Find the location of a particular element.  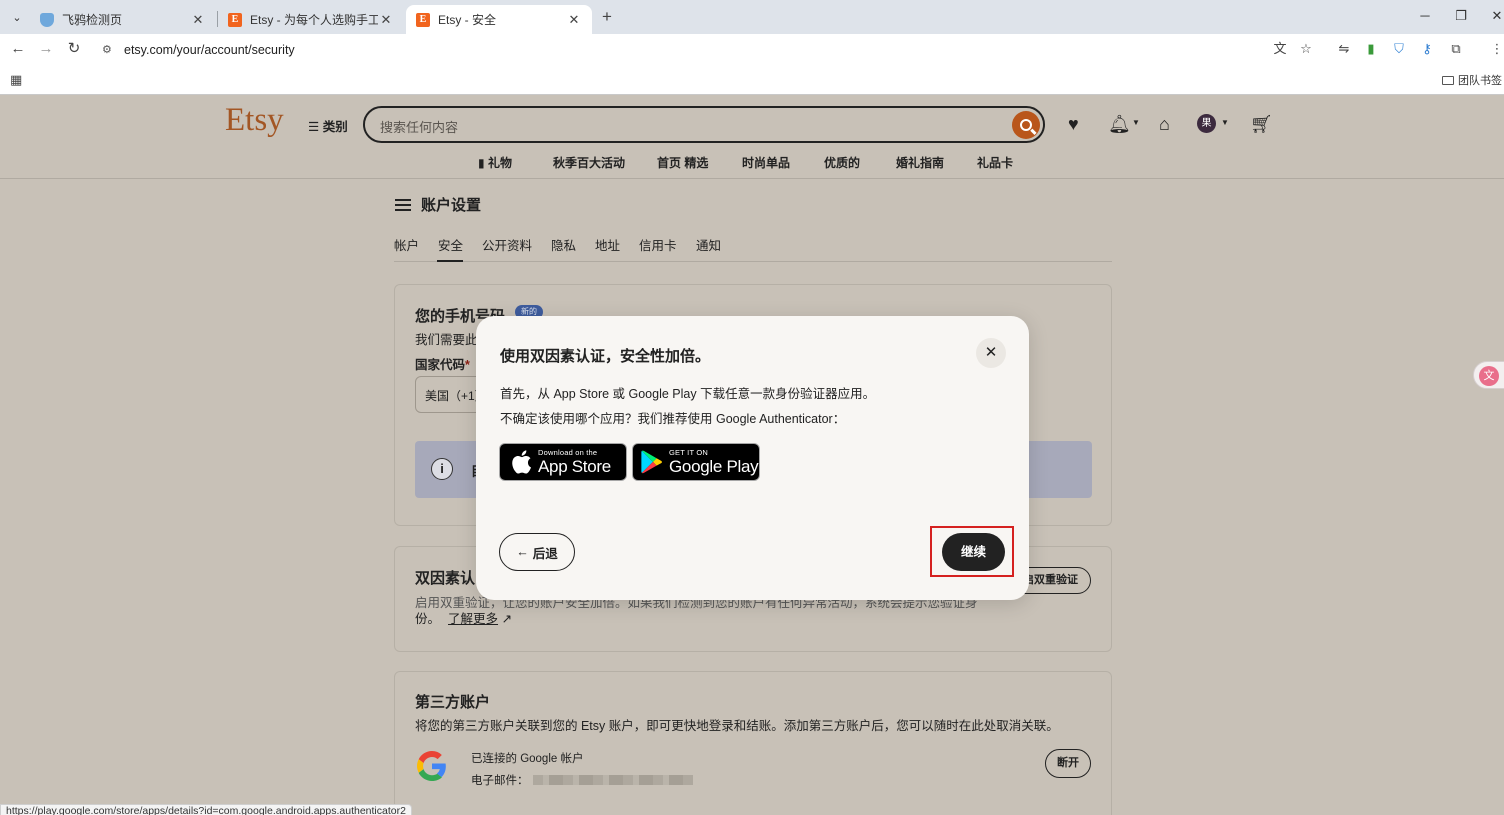

app-store-small: Download on the is located at coordinates (568, 453).